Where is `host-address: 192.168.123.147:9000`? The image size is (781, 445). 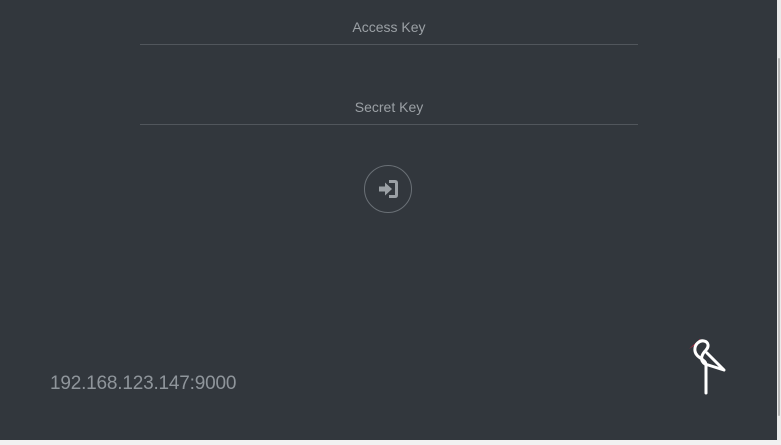 host-address: 192.168.123.147:9000 is located at coordinates (143, 383).